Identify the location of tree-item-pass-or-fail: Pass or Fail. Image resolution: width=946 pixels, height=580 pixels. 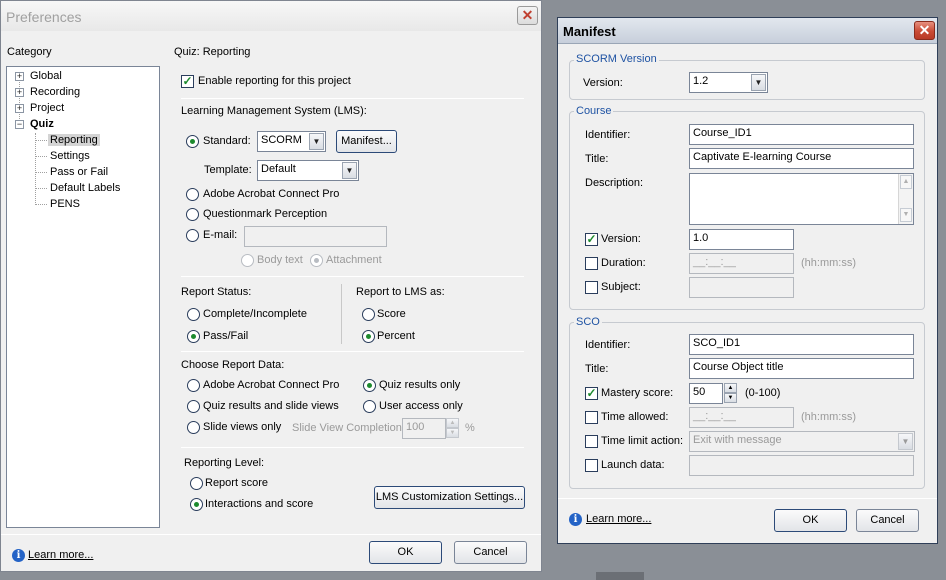
(79, 172).